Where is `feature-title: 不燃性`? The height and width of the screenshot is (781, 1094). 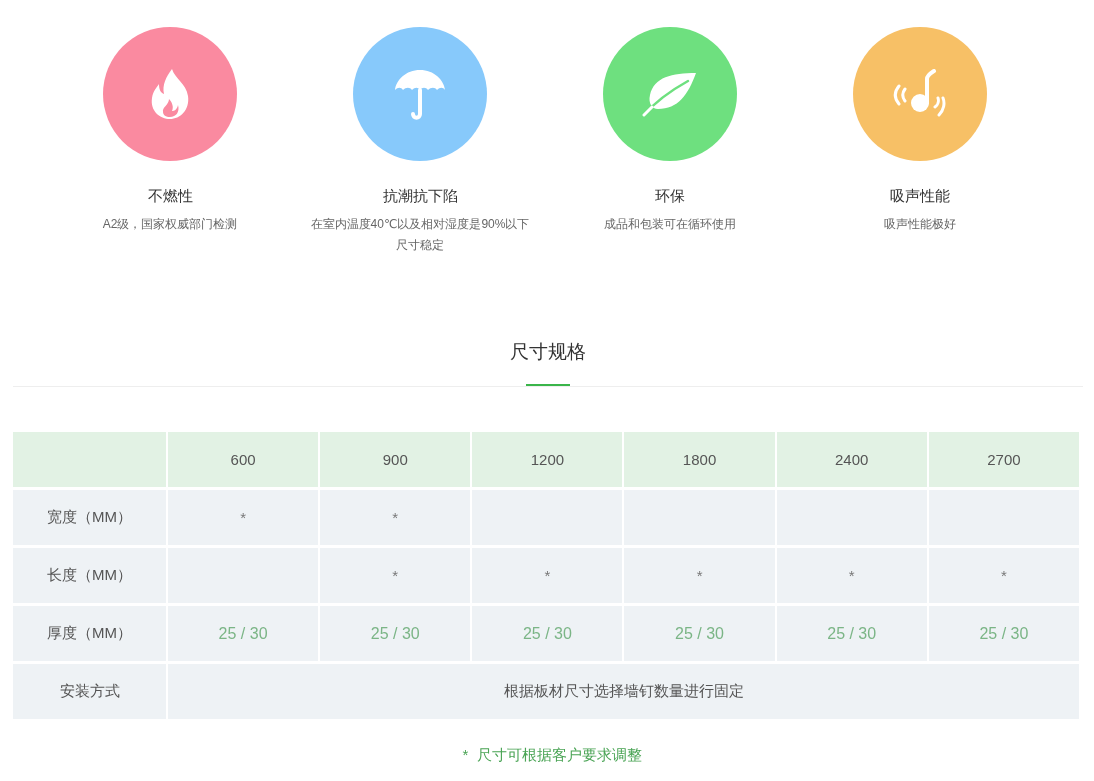
feature-title: 不燃性 is located at coordinates (170, 196).